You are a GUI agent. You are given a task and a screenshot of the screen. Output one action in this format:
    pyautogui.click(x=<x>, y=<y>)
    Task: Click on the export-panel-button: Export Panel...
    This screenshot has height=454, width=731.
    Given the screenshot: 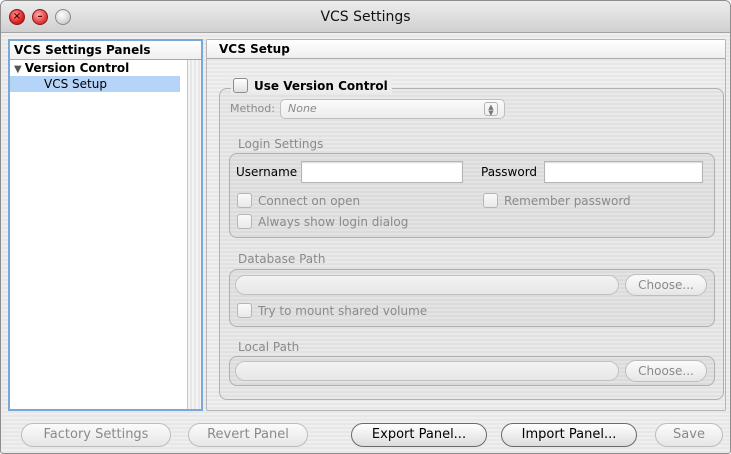 What is the action you would take?
    pyautogui.click(x=419, y=435)
    